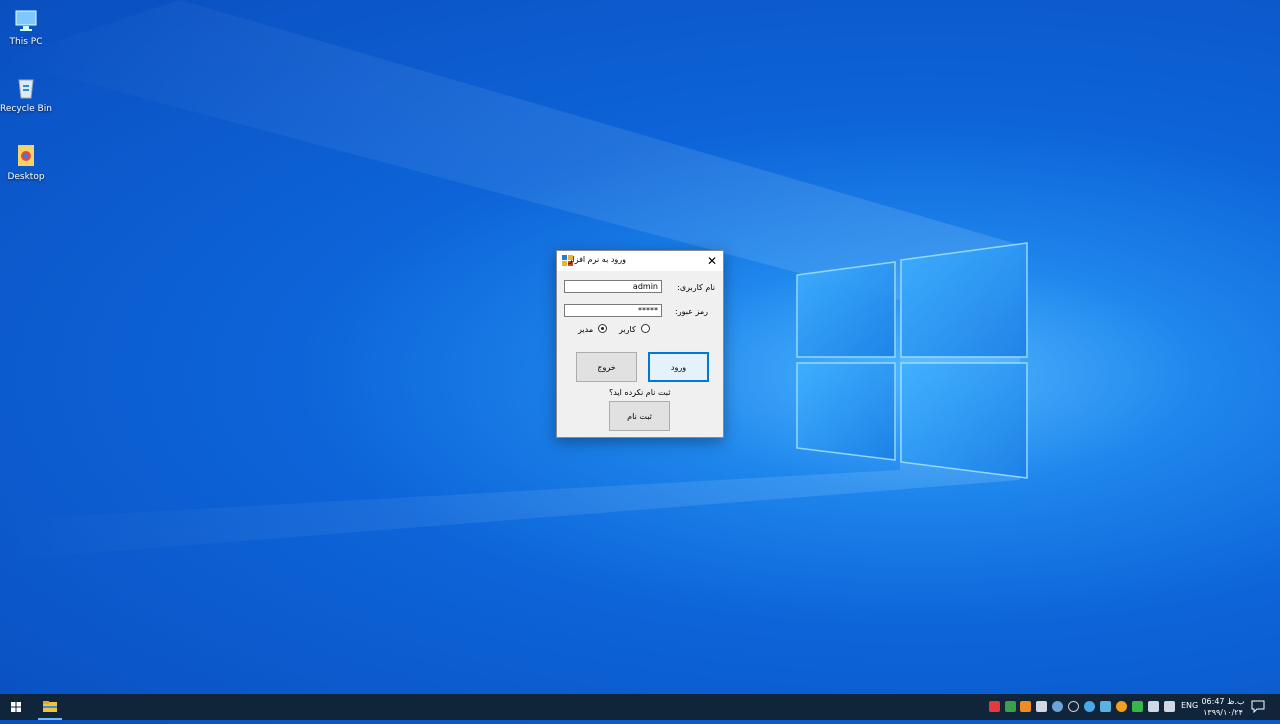 This screenshot has height=724, width=1280. Describe the element at coordinates (691, 311) in the screenshot. I see `password-label: رمز عبور:` at that location.